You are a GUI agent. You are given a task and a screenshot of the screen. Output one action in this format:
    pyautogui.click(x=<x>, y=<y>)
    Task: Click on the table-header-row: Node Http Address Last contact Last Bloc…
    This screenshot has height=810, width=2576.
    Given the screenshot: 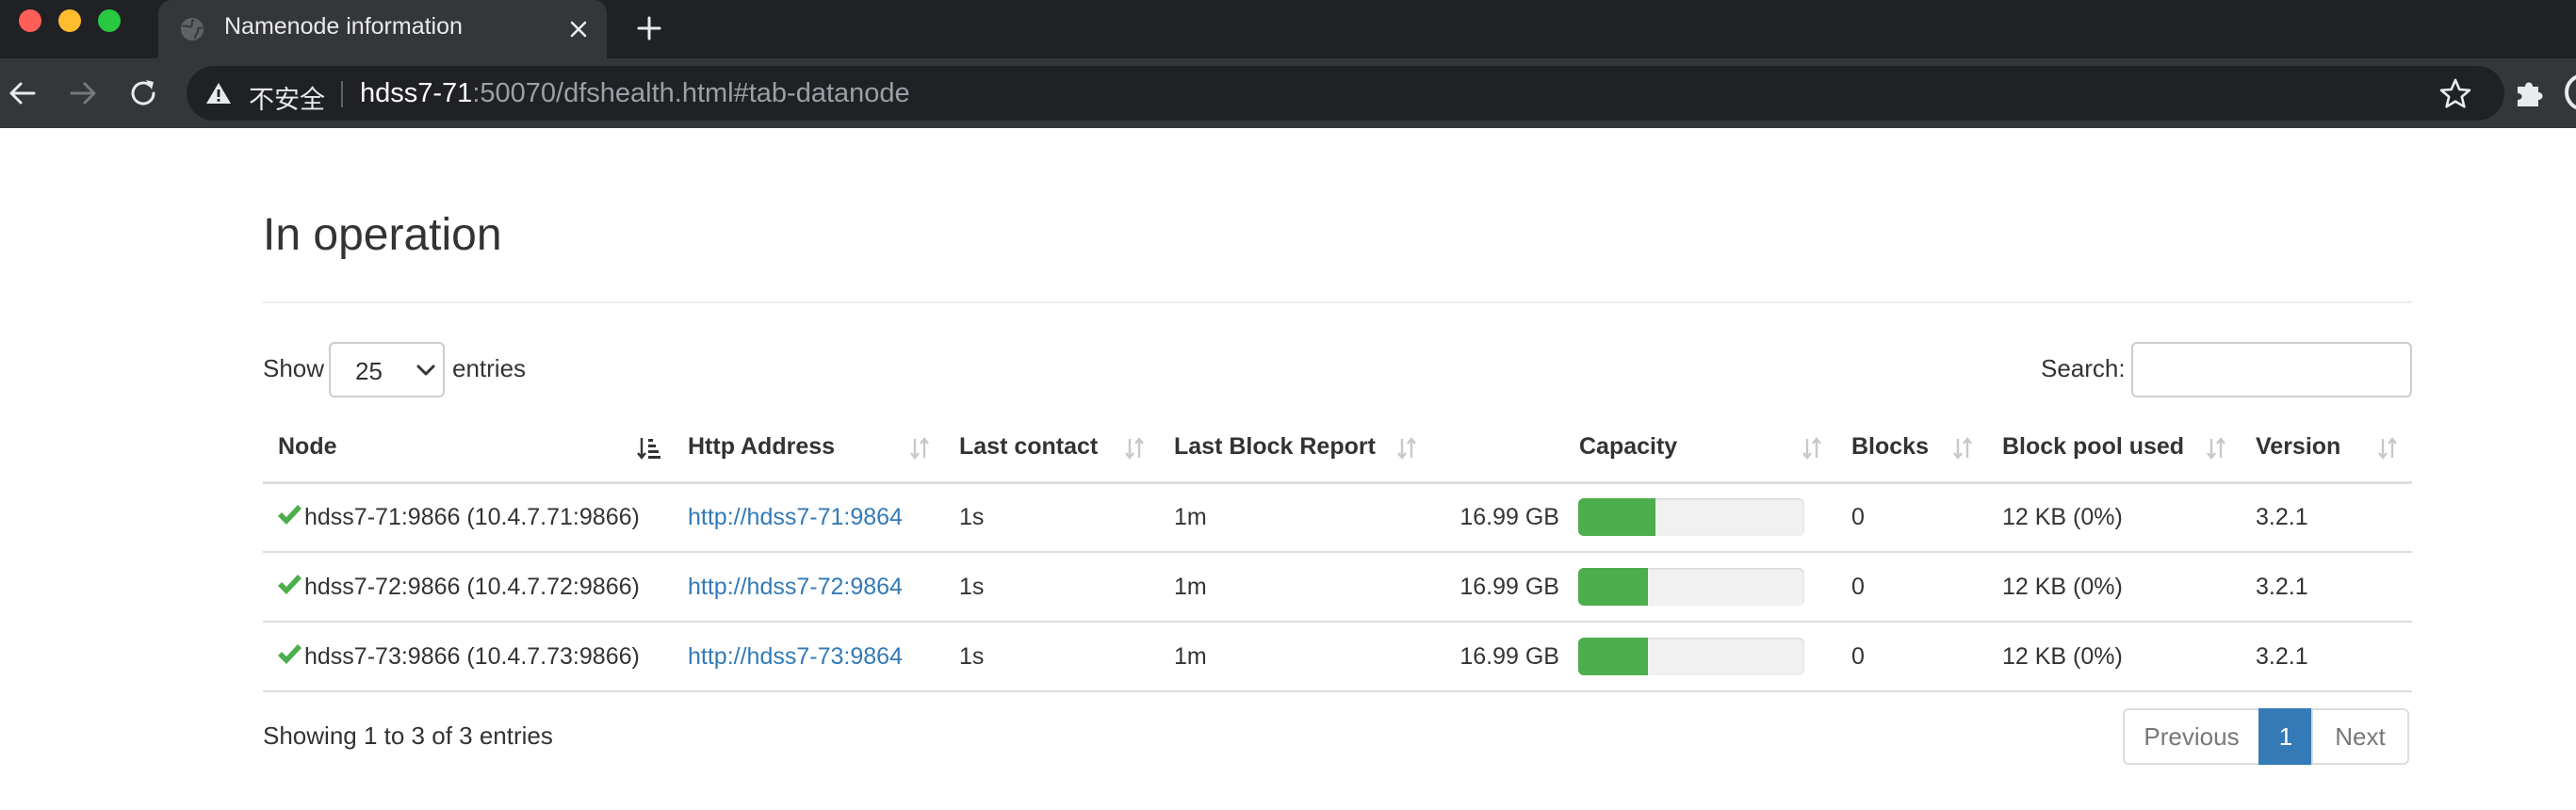 What is the action you would take?
    pyautogui.click(x=1337, y=449)
    